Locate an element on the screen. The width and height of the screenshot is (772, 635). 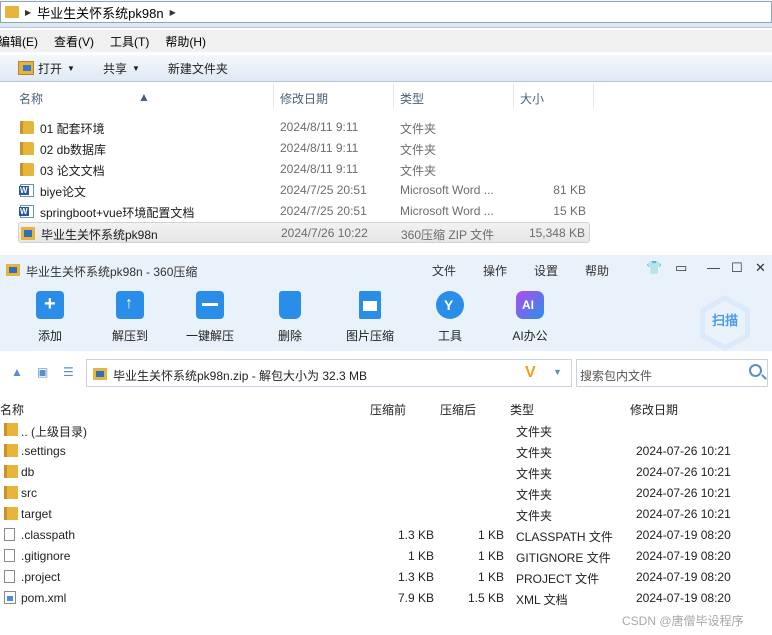
column-type: 类型 is located at coordinates (412, 98).